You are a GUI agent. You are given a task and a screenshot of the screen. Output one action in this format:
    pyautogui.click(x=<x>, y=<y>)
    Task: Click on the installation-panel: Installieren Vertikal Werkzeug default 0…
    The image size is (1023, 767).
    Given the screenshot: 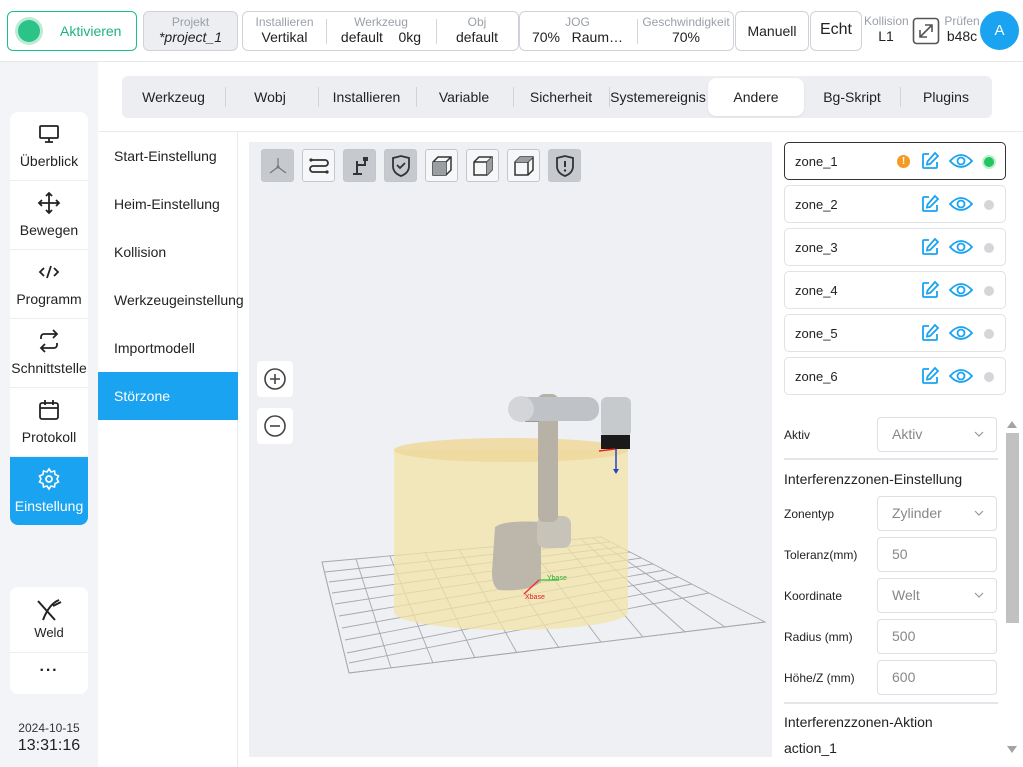 What is the action you would take?
    pyautogui.click(x=380, y=31)
    